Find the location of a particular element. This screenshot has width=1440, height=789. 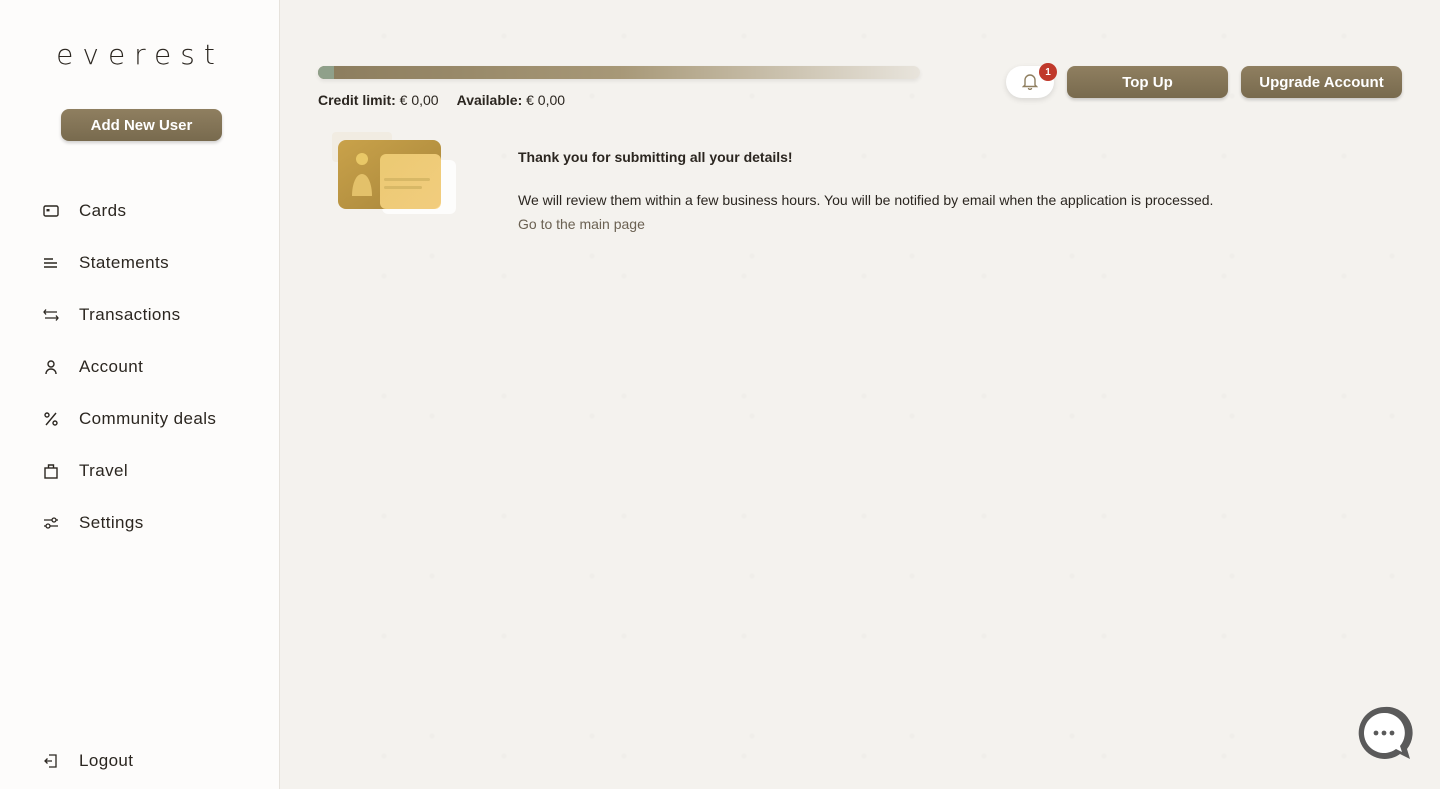

chat-button is located at coordinates (1385, 733).